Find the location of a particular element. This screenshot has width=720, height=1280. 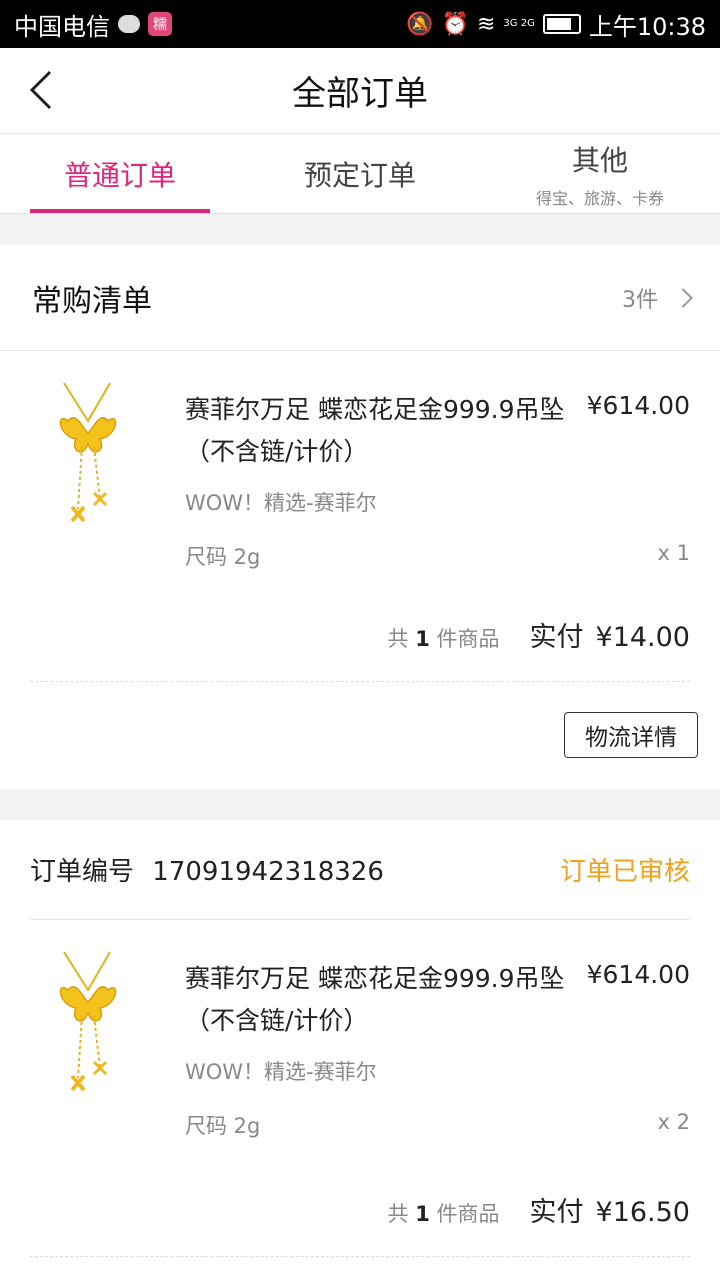

product-quantity: x 2 is located at coordinates (673, 1122).